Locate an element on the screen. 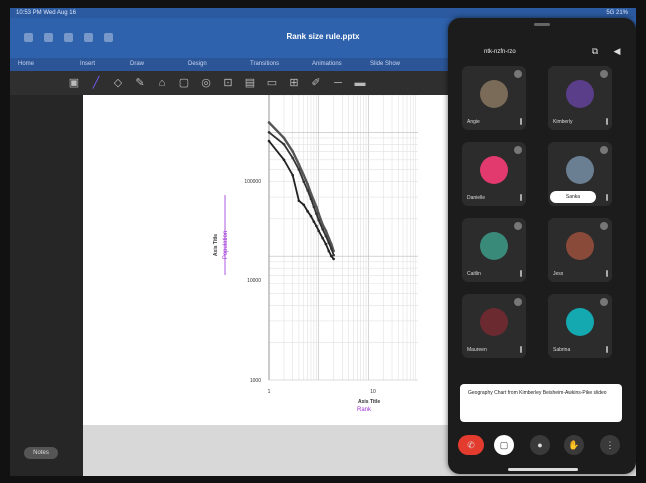 This screenshot has height=483, width=646. chart-grid is located at coordinates (343, 237).